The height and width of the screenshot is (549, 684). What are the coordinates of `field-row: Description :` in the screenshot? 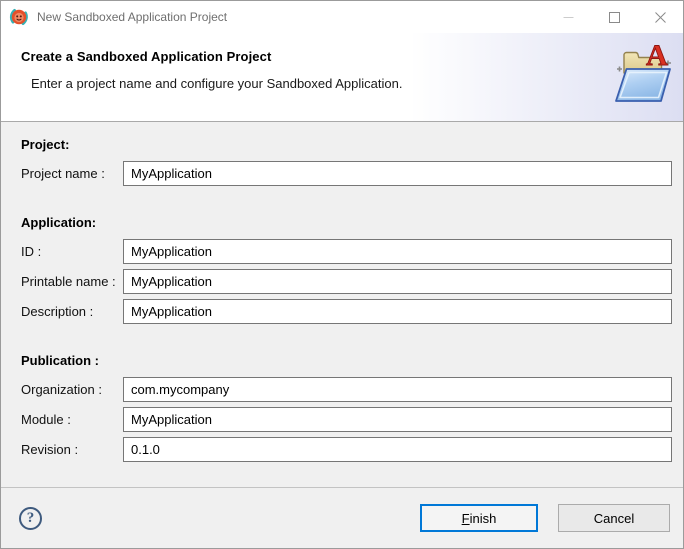 It's located at (346, 311).